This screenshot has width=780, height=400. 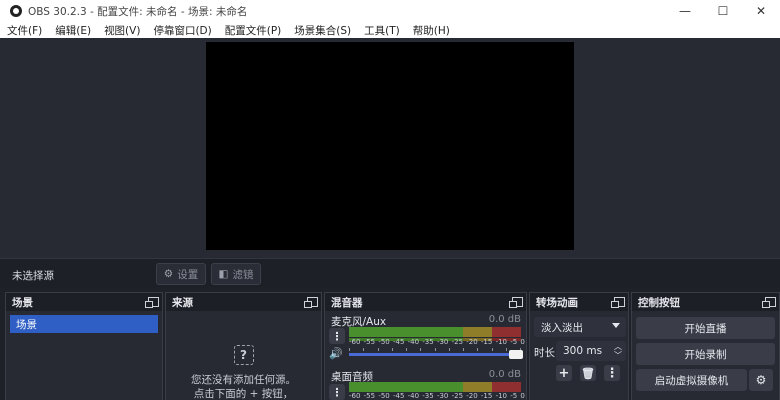 I want to click on menu-scene-collection: 场景集合(S), so click(x=322, y=30).